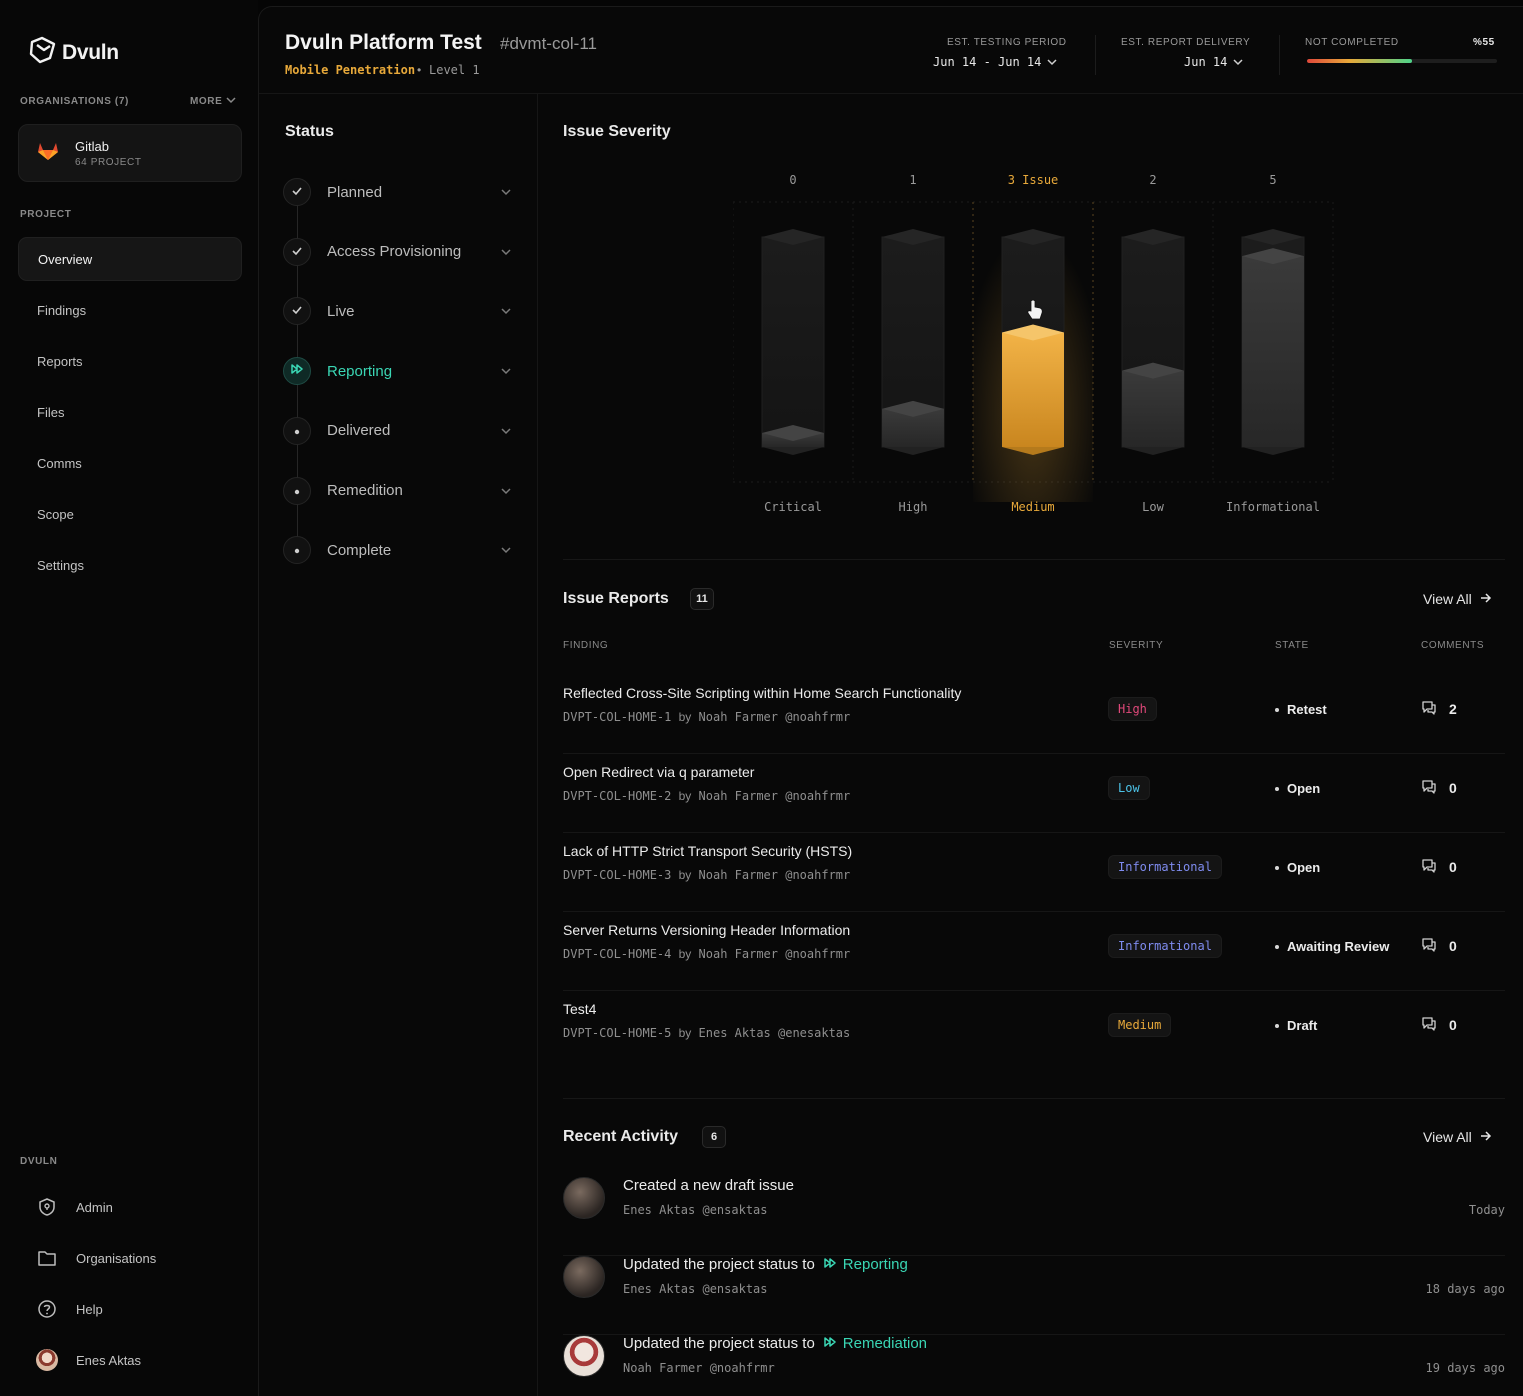 This screenshot has height=1396, width=1523. What do you see at coordinates (913, 507) in the screenshot?
I see `category-label-high: High` at bounding box center [913, 507].